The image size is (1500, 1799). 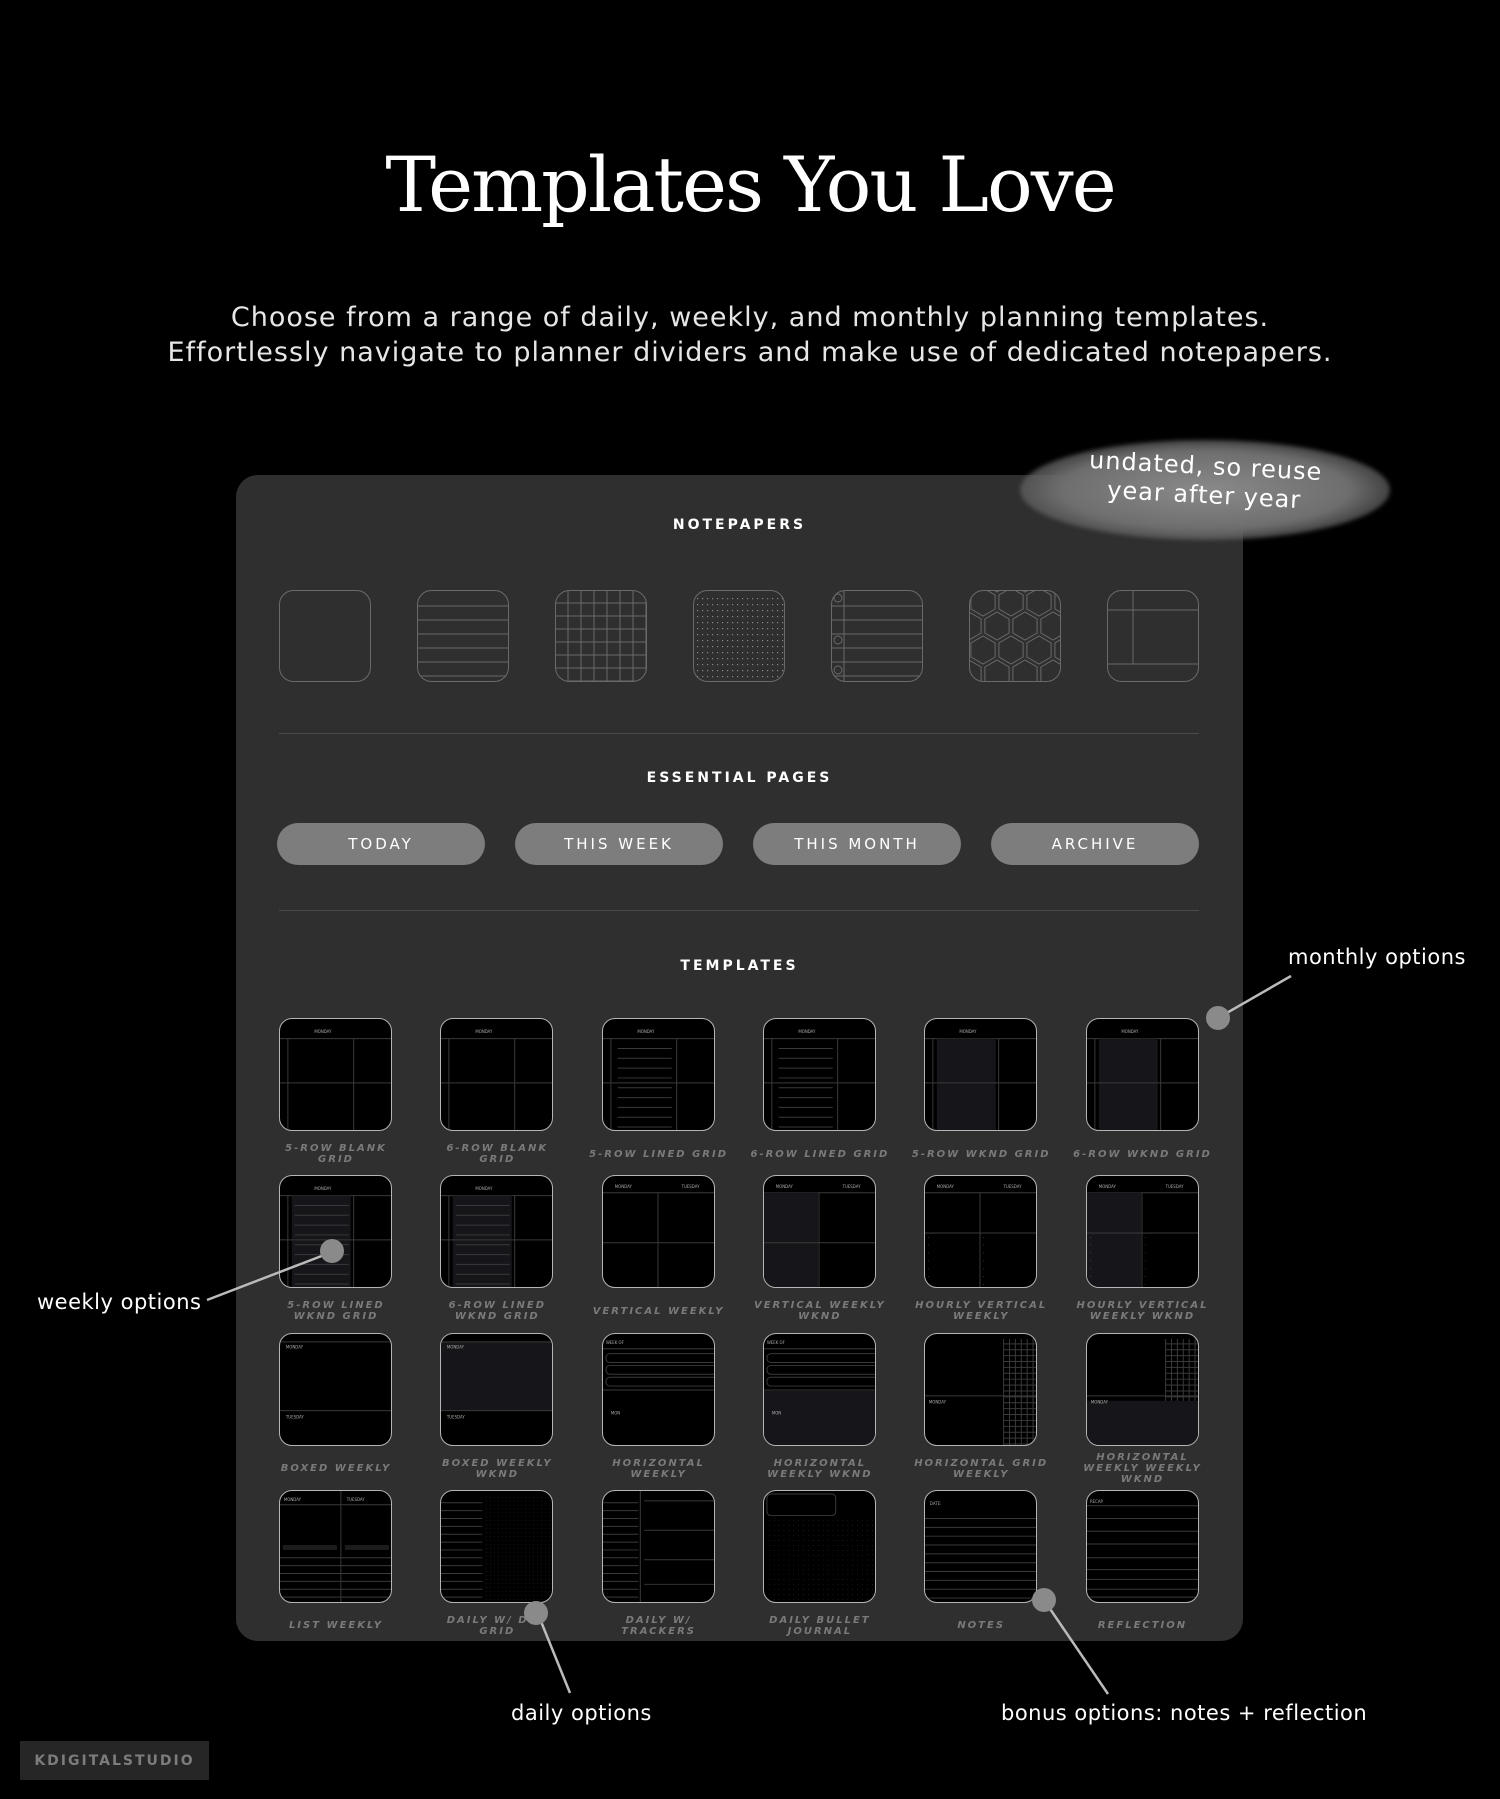 I want to click on template-thumbnail-daily-bullet-journal, so click(x=819, y=1546).